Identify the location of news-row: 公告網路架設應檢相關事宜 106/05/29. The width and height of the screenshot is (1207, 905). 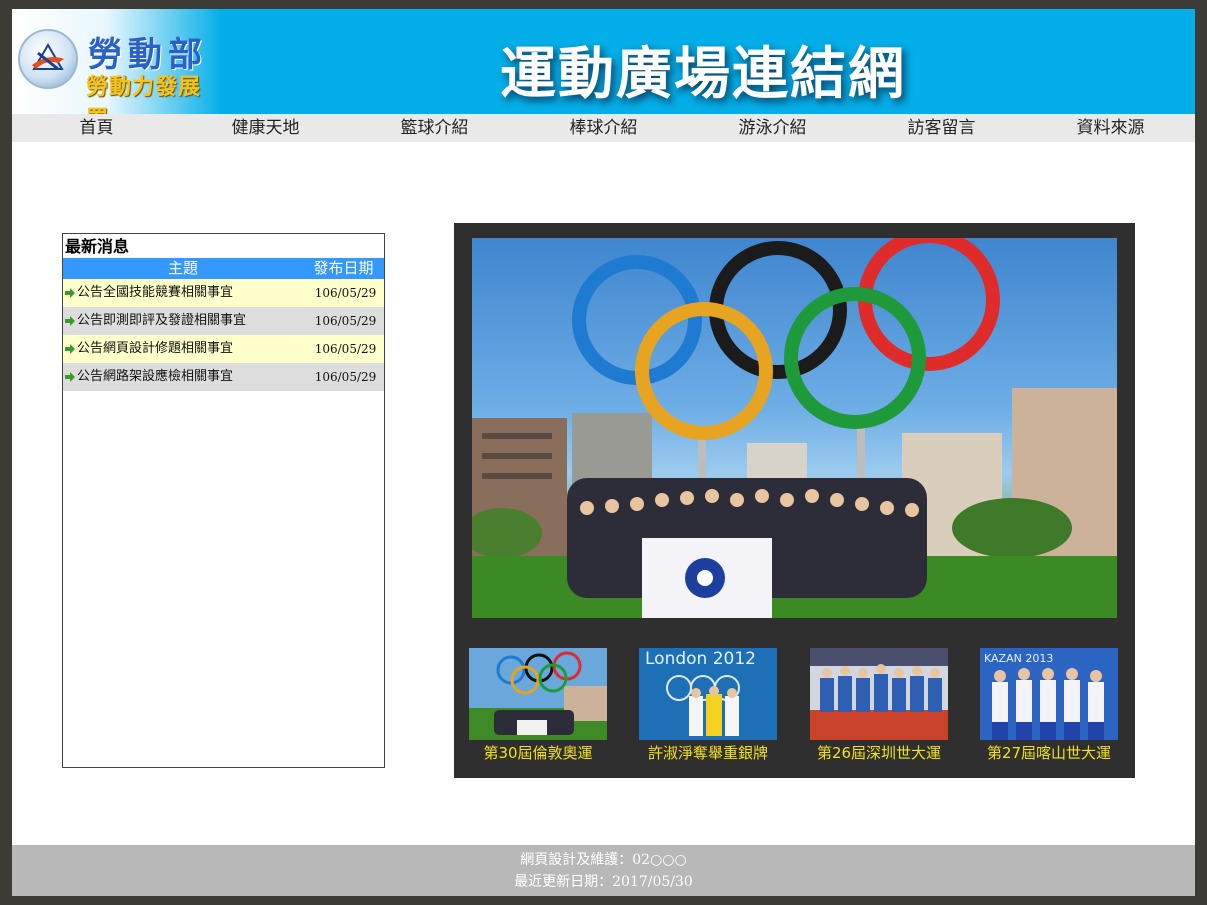
(223, 377).